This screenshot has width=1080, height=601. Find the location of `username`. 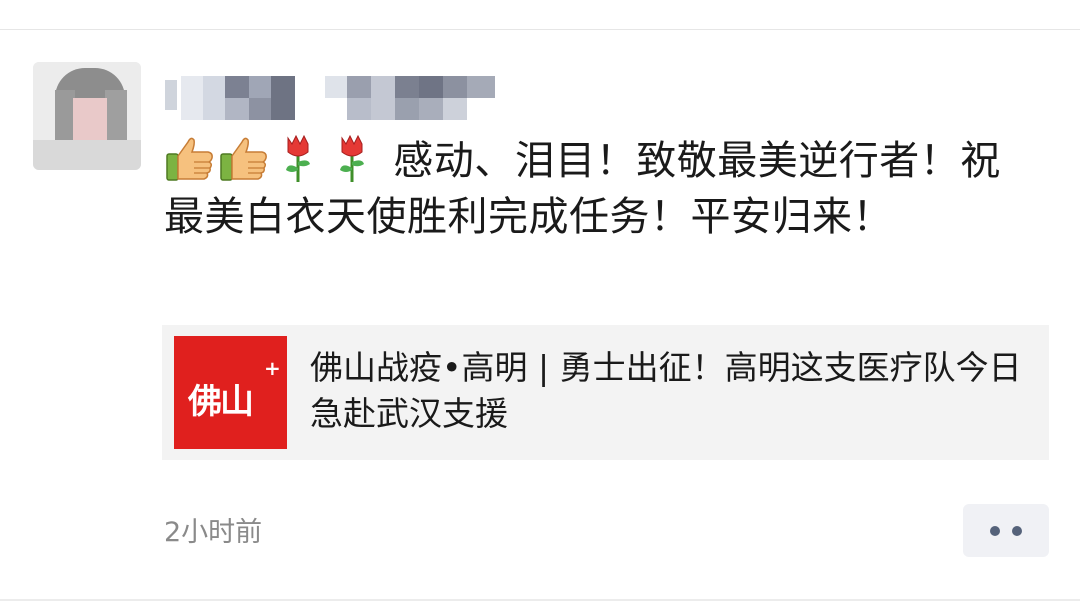

username is located at coordinates (335, 98).